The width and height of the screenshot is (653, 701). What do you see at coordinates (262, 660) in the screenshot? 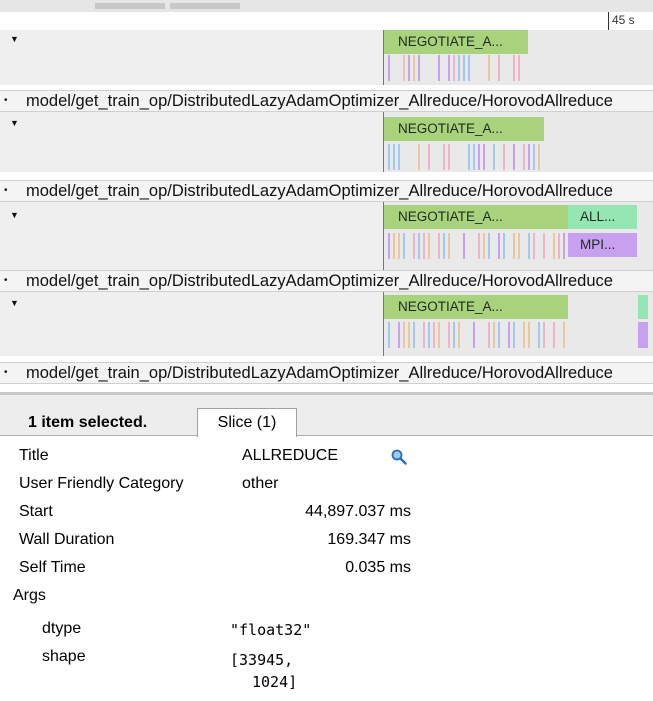
I see `shape-value-line1: [33945,` at bounding box center [262, 660].